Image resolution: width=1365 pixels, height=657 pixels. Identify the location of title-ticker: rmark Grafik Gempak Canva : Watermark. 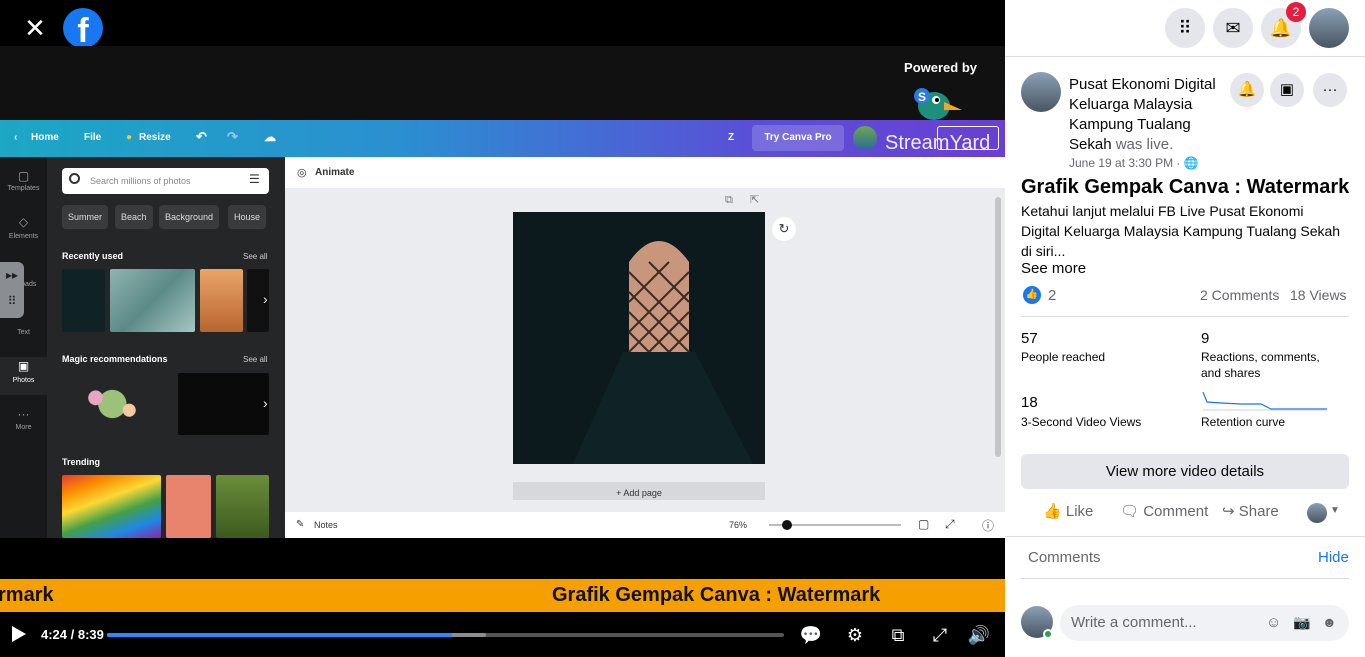
(502, 595).